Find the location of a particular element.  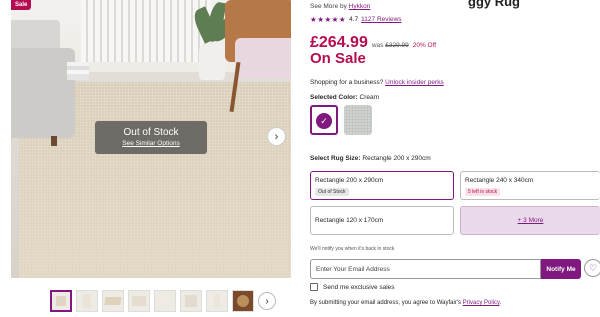

was-price: £329.99 is located at coordinates (397, 45).